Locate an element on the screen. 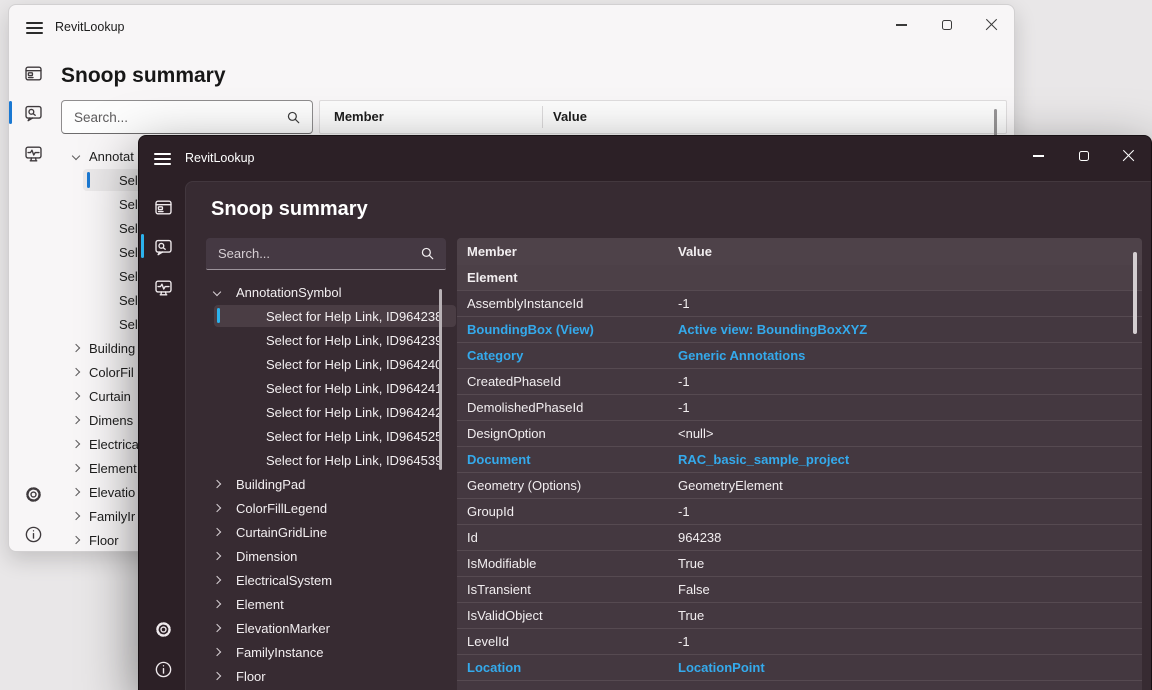 This screenshot has width=1152, height=690. nav-selection-indicator is located at coordinates (10, 112).